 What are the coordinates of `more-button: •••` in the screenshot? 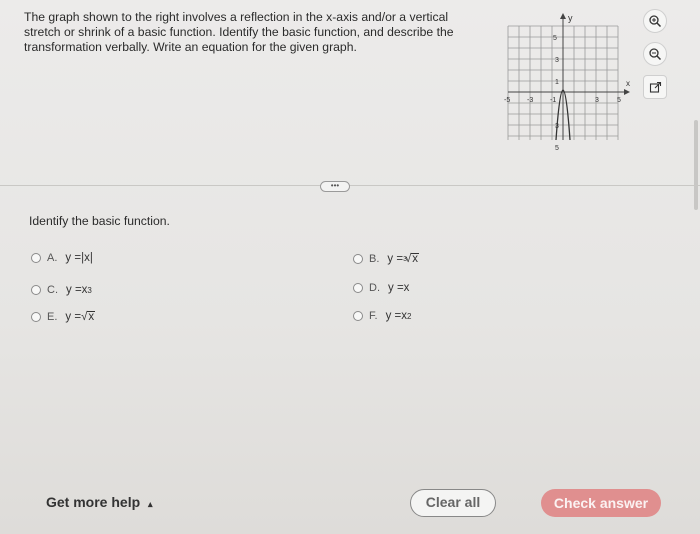 It's located at (335, 186).